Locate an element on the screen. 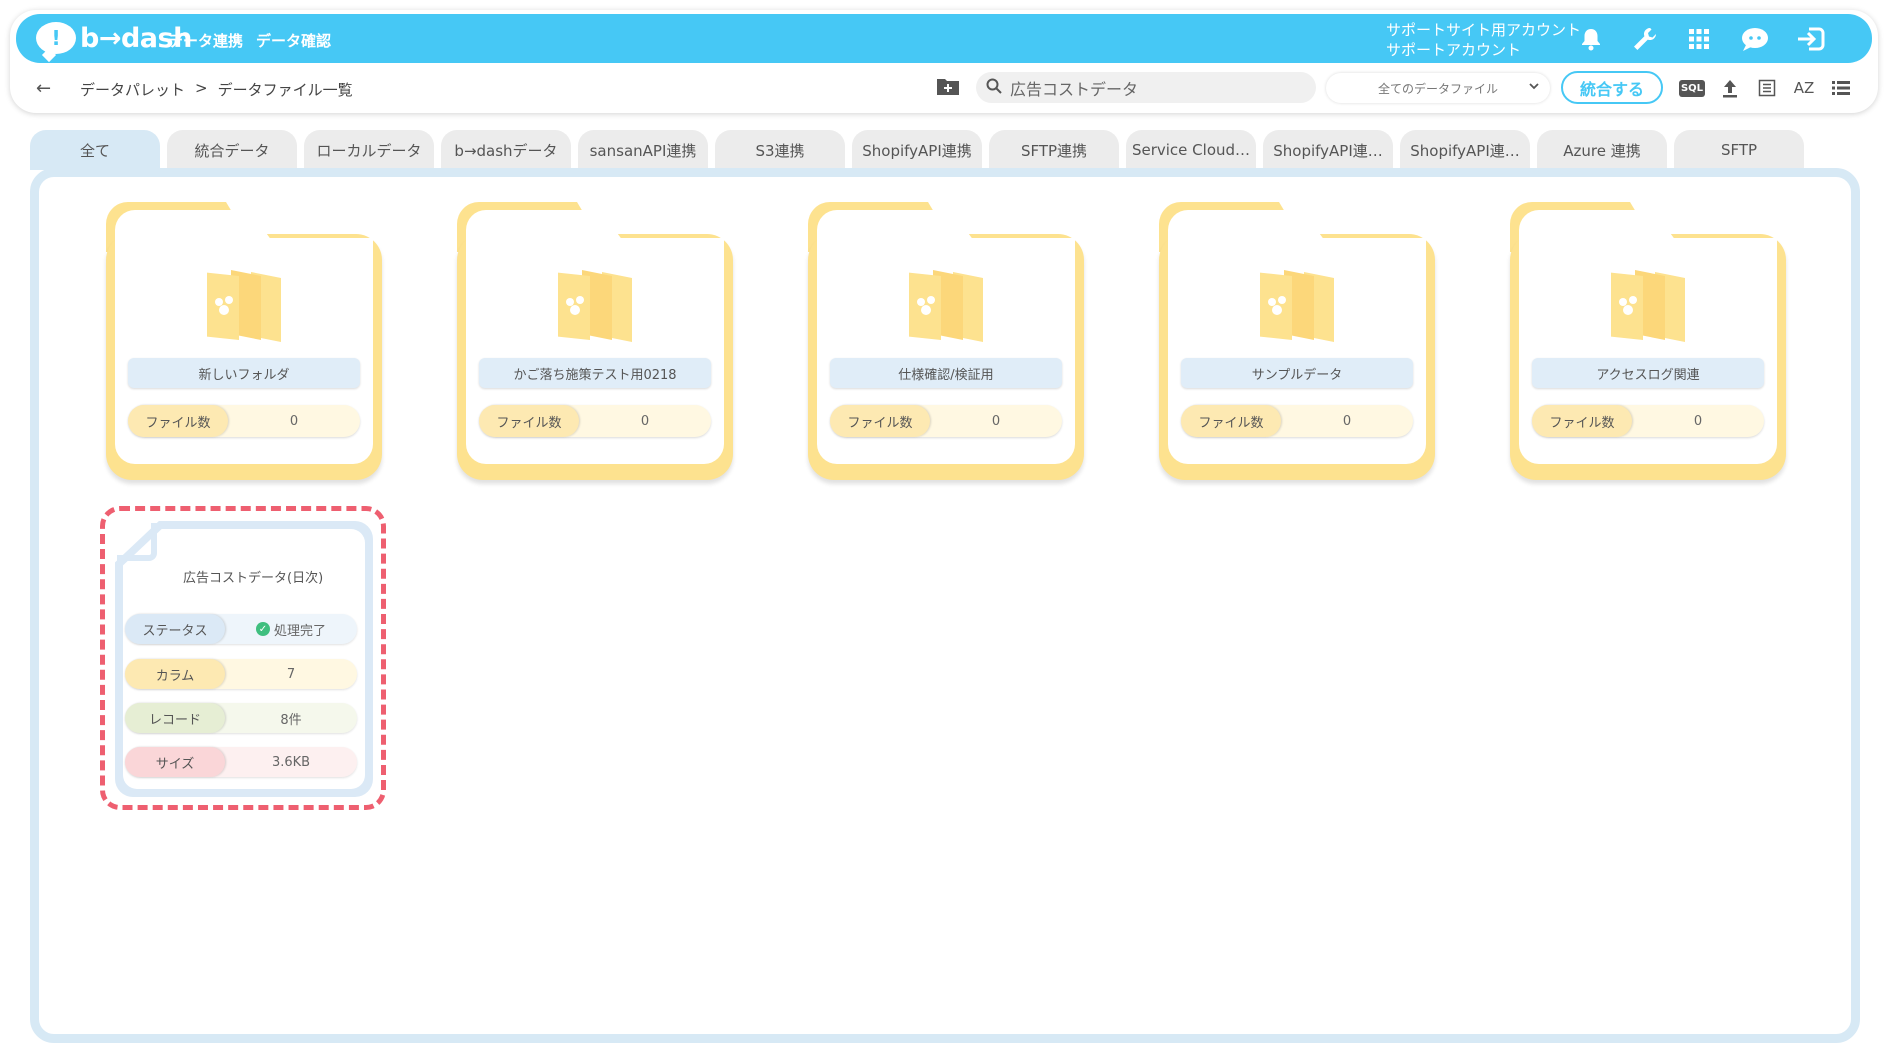 The height and width of the screenshot is (1063, 1890). upload-icon is located at coordinates (1730, 88).